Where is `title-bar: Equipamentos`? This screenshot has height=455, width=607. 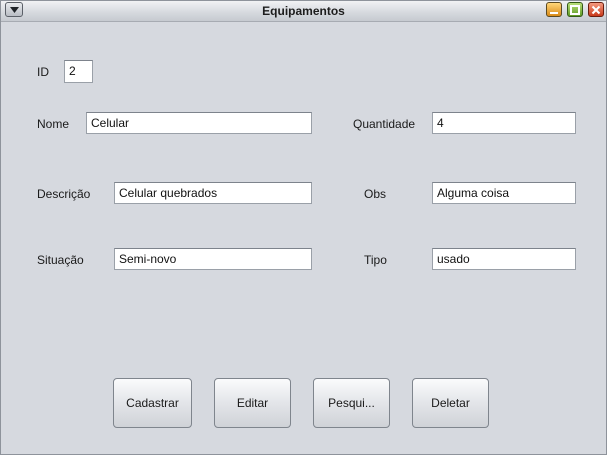
title-bar: Equipamentos is located at coordinates (303, 11).